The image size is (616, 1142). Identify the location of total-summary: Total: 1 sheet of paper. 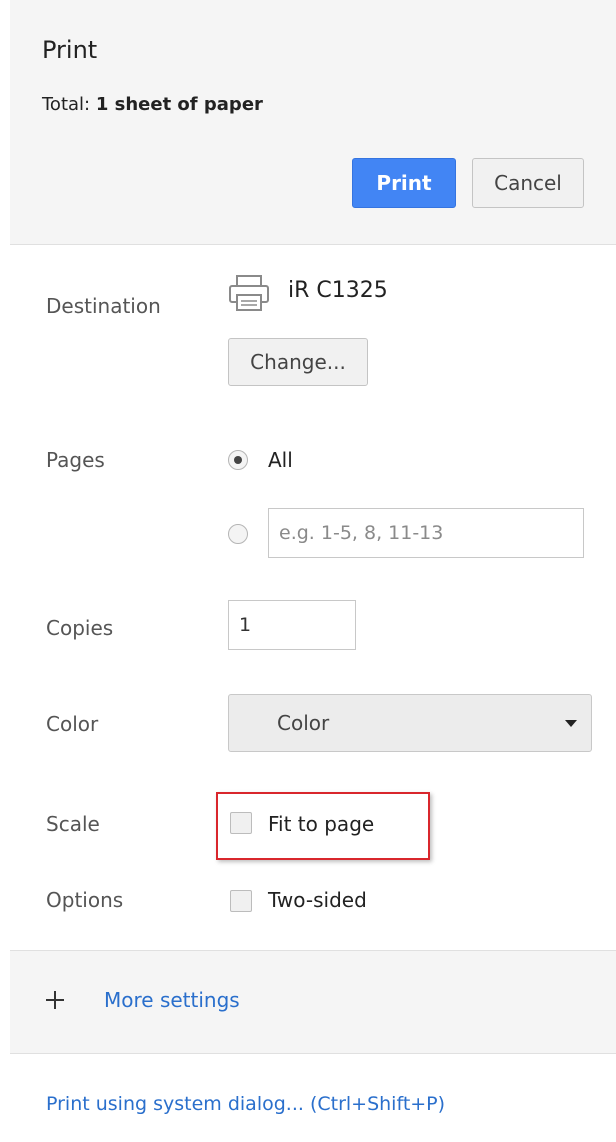
(152, 104).